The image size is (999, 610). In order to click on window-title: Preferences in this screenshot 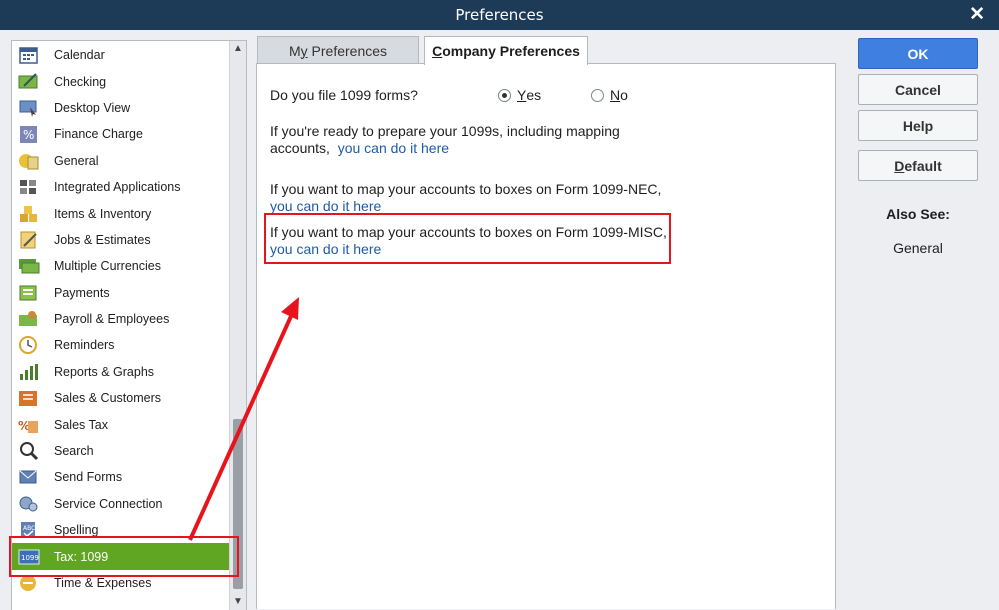, I will do `click(499, 15)`.